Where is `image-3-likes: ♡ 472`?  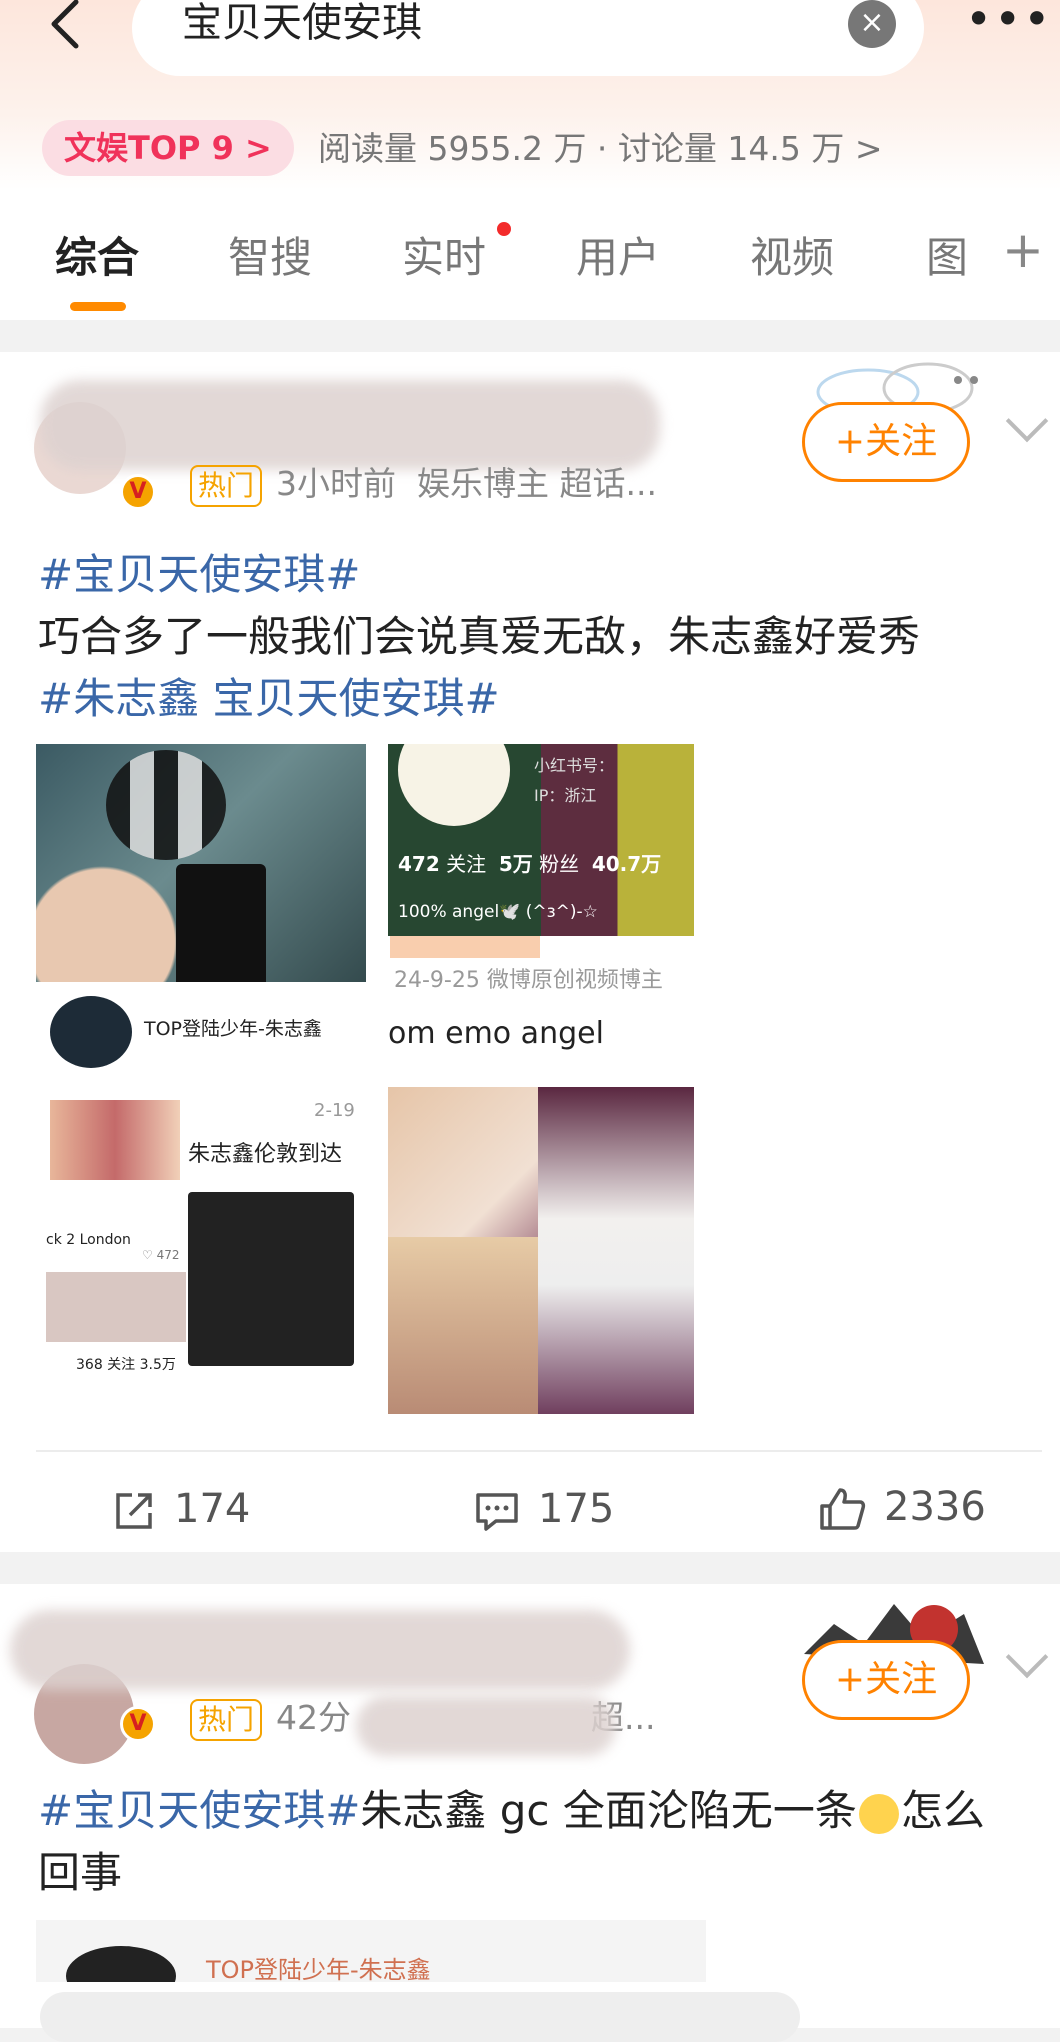
image-3-likes: ♡ 472 is located at coordinates (161, 1255).